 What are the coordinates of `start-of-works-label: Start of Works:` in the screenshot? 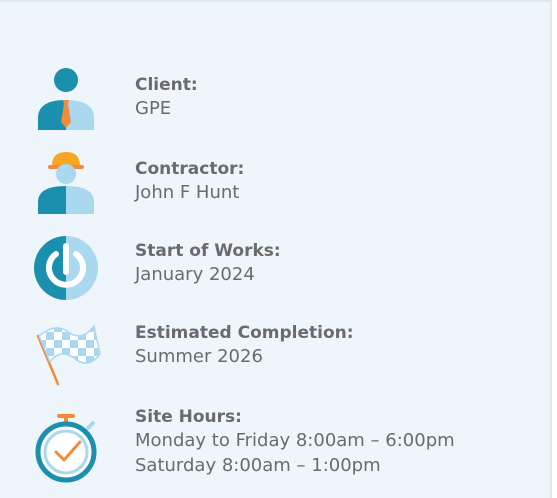 It's located at (208, 251).